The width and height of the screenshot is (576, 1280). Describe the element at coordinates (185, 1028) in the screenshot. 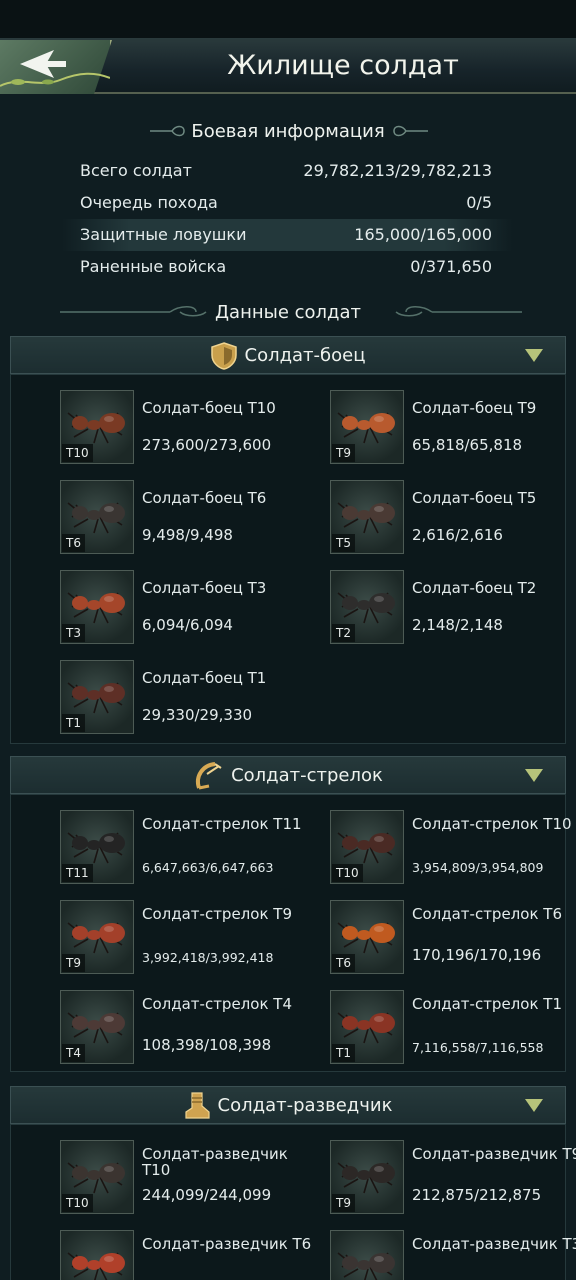

I see `unit-card: T4 Солдат-стрелок T4 108,398/108,398` at that location.